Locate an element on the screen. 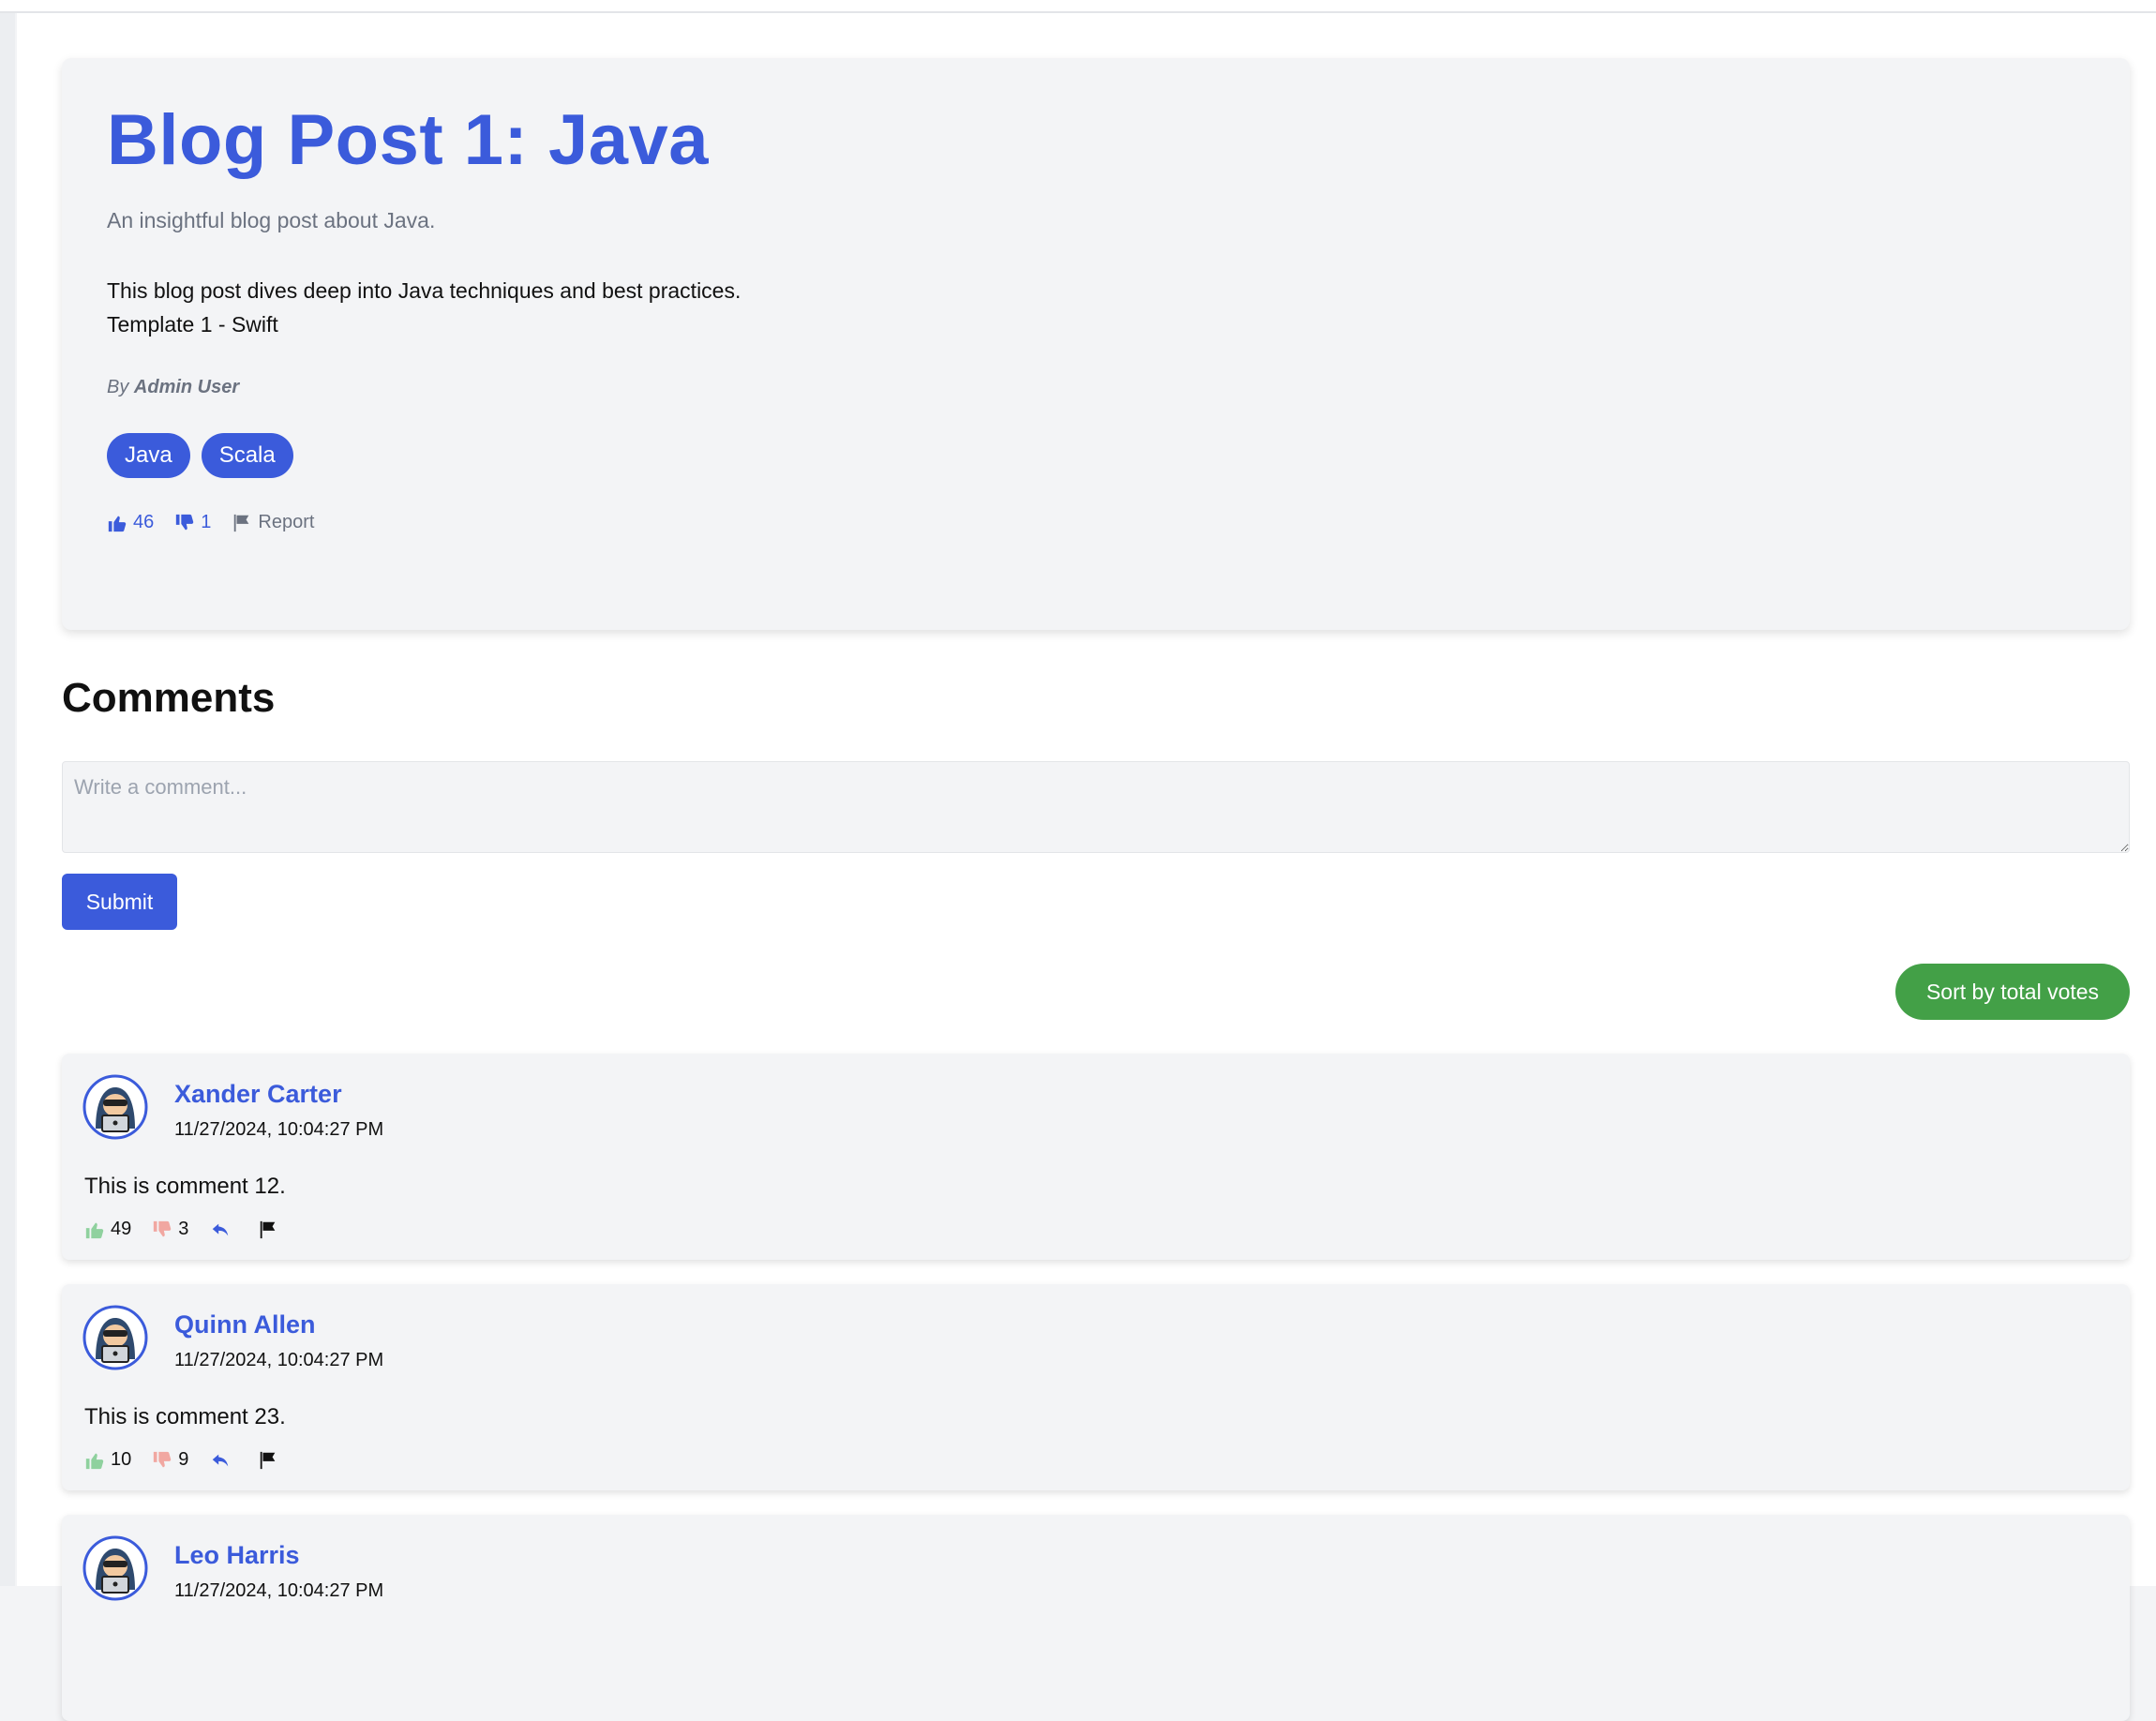 This screenshot has width=2156, height=1721. post-body-line: Template 1 - Swift is located at coordinates (192, 324).